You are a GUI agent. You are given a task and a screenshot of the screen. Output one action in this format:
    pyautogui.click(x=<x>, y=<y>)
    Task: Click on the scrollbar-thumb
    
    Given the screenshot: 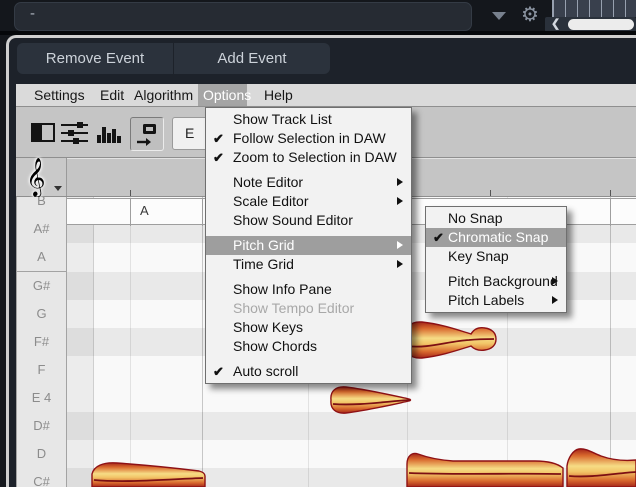 What is the action you would take?
    pyautogui.click(x=601, y=24)
    